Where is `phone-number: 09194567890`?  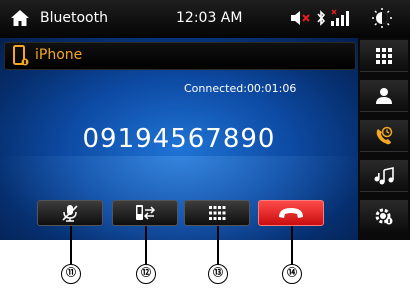 phone-number: 09194567890 is located at coordinates (179, 139).